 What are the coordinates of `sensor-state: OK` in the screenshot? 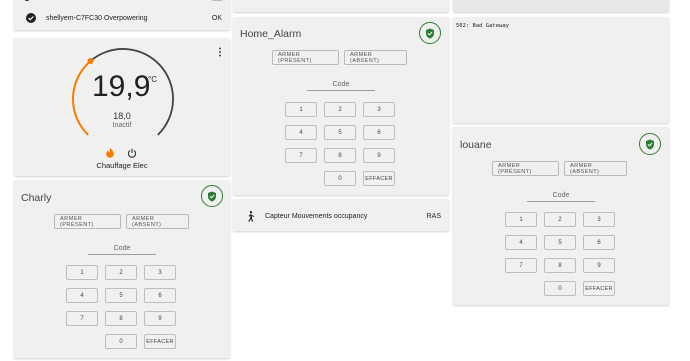 It's located at (216, 18).